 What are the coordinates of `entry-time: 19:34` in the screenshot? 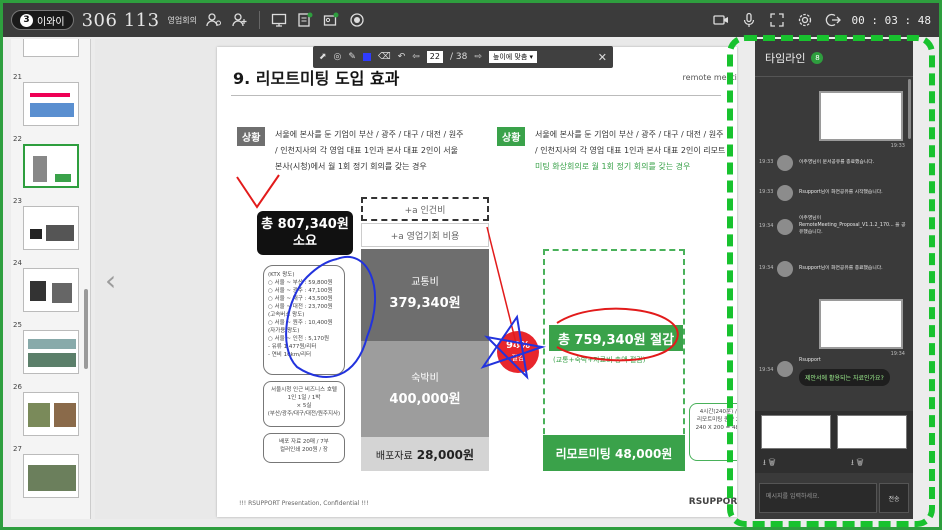 It's located at (766, 268).